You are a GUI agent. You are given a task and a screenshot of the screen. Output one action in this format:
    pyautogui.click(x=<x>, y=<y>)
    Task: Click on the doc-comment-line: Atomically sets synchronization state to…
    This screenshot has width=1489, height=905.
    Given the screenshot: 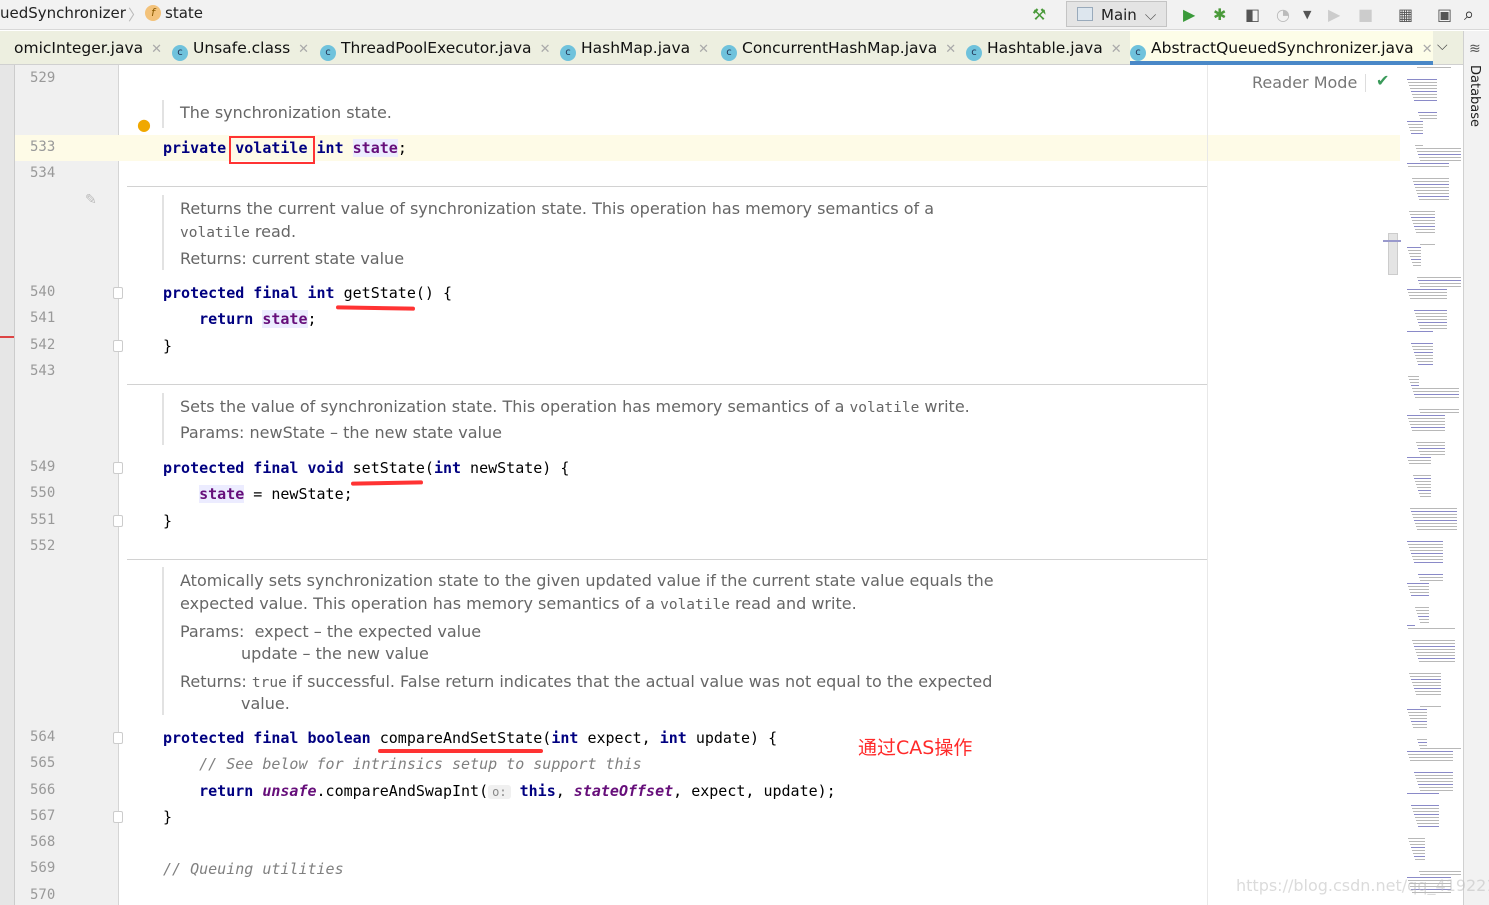 What is the action you would take?
    pyautogui.click(x=587, y=581)
    